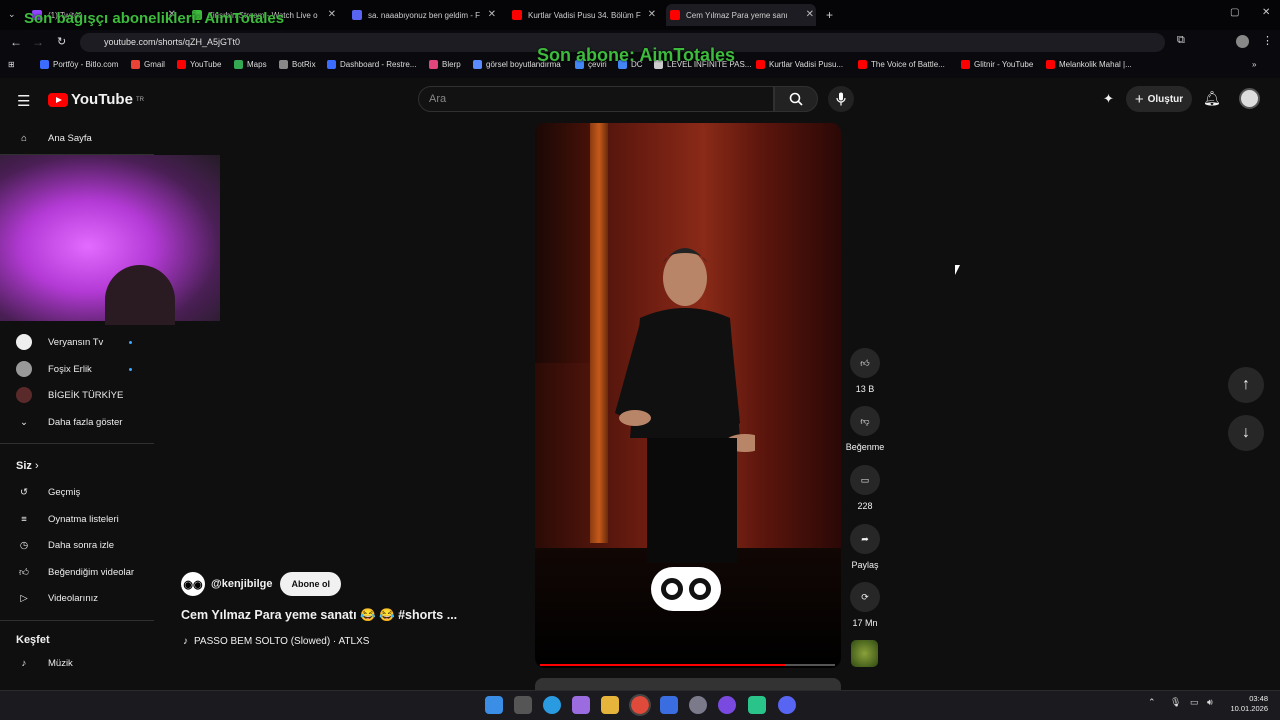  What do you see at coordinates (864, 653) in the screenshot?
I see `audio-thumbnail` at bounding box center [864, 653].